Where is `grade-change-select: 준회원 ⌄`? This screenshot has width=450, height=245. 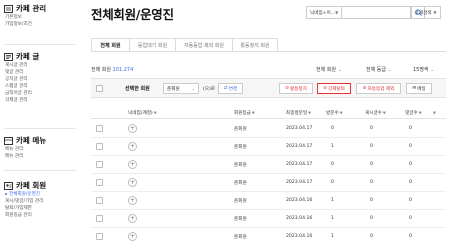
grade-change-select: 준회원 ⌄ is located at coordinates (181, 88).